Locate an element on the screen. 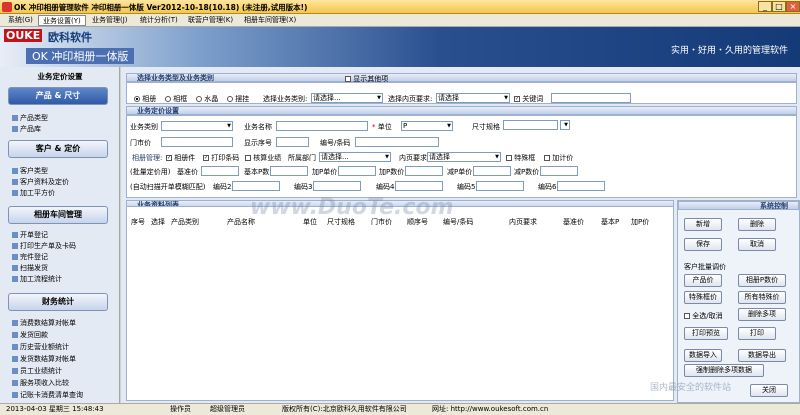 The height and width of the screenshot is (415, 800). col-index: 序号 is located at coordinates (138, 221).